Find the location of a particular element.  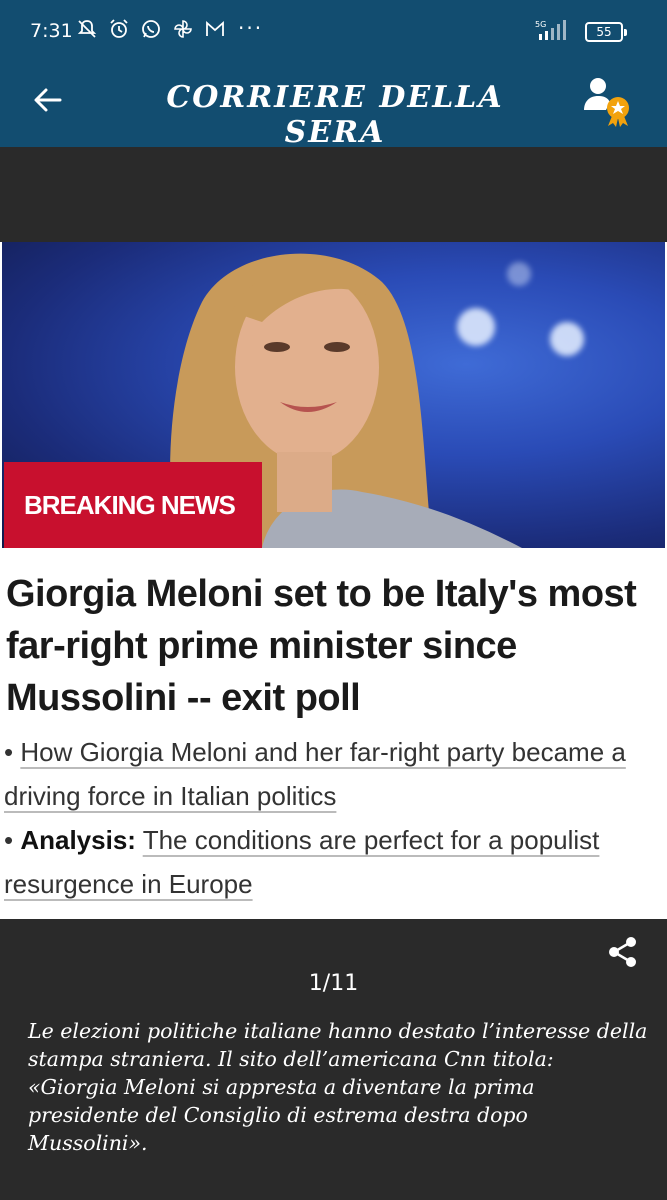

breaking-news-badge: BREAKING NEWS is located at coordinates (133, 505).